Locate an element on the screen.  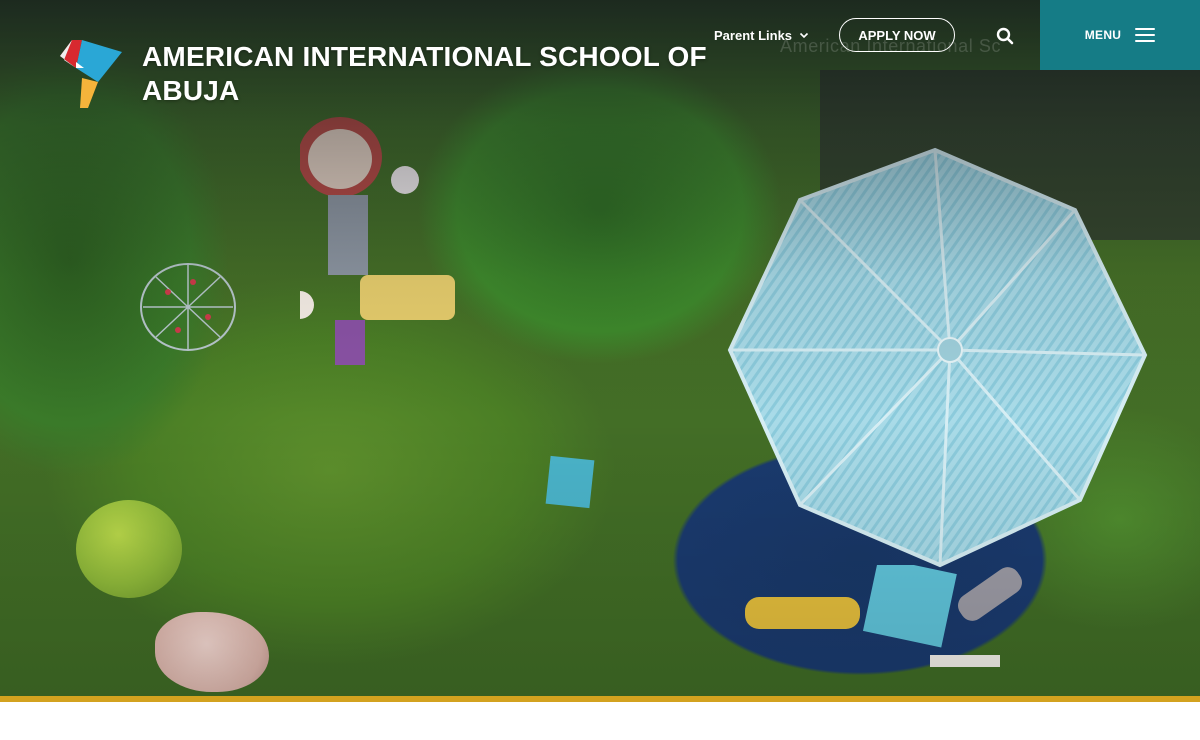
parent-links-dropdown: Parent Links is located at coordinates (761, 35).